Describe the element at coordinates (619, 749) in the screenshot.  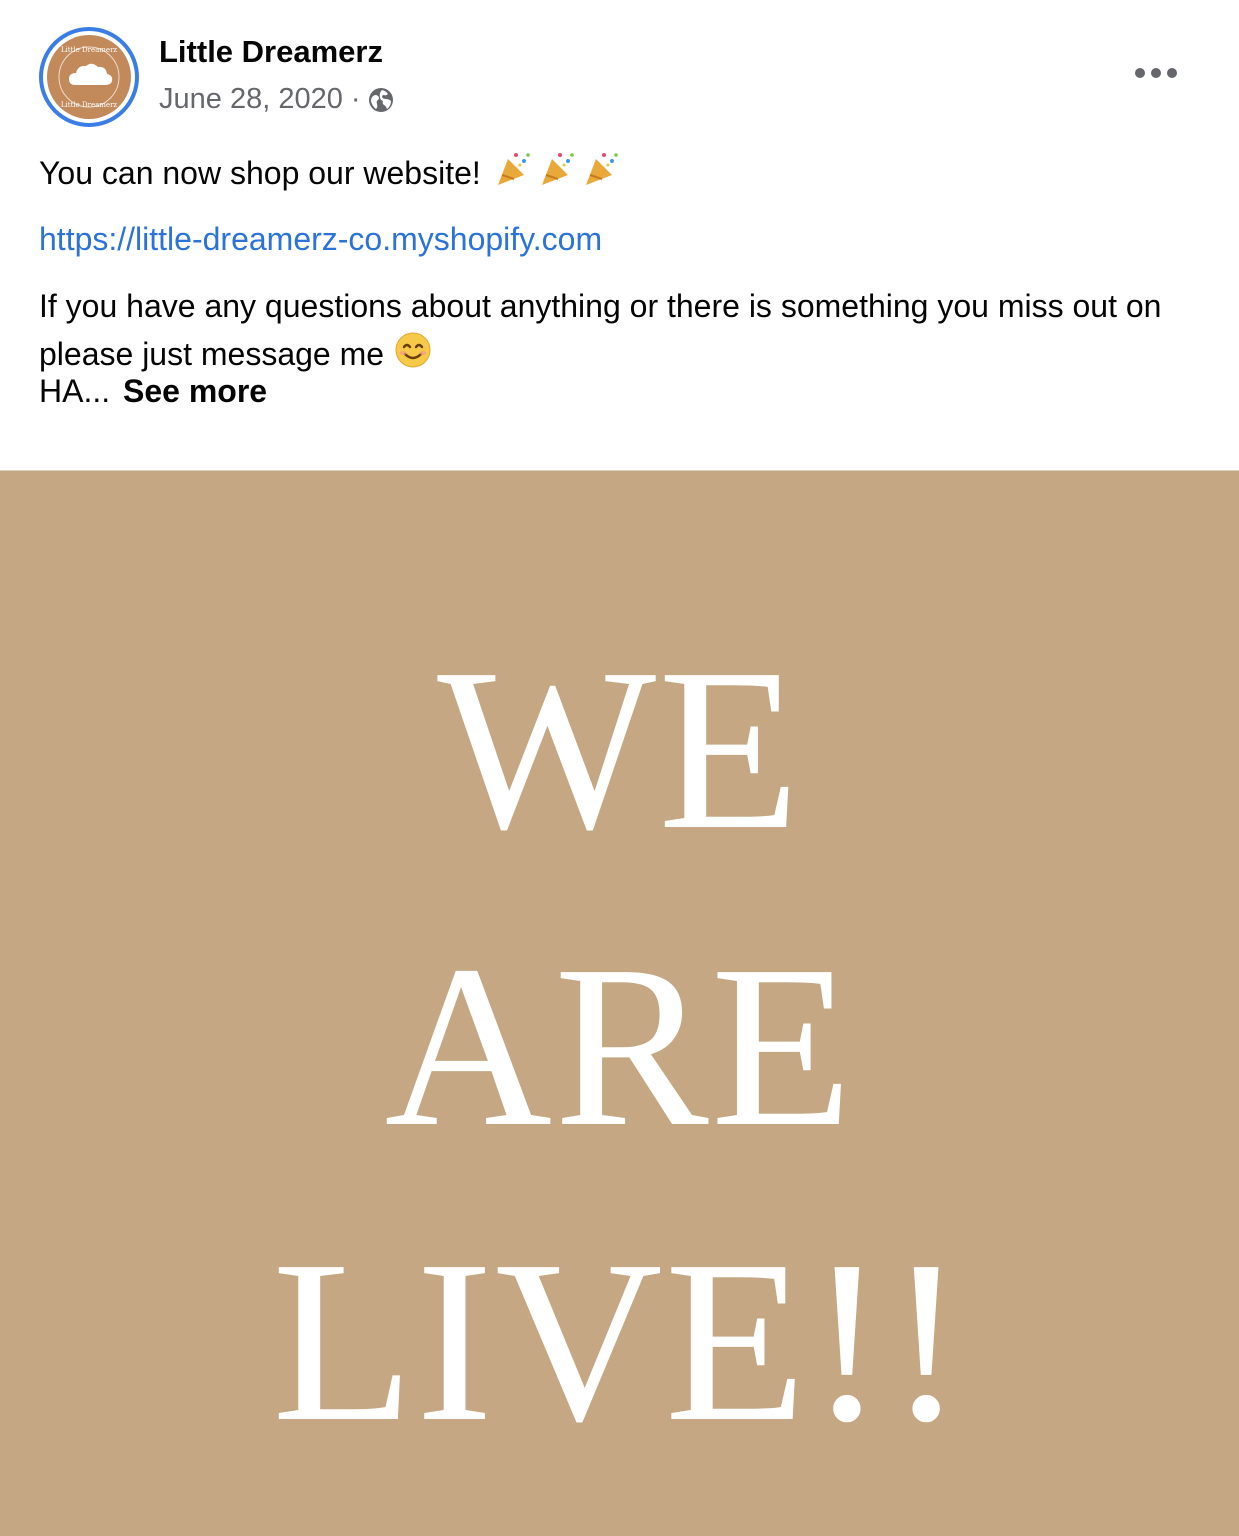
I see `image-text-line1: WE` at that location.